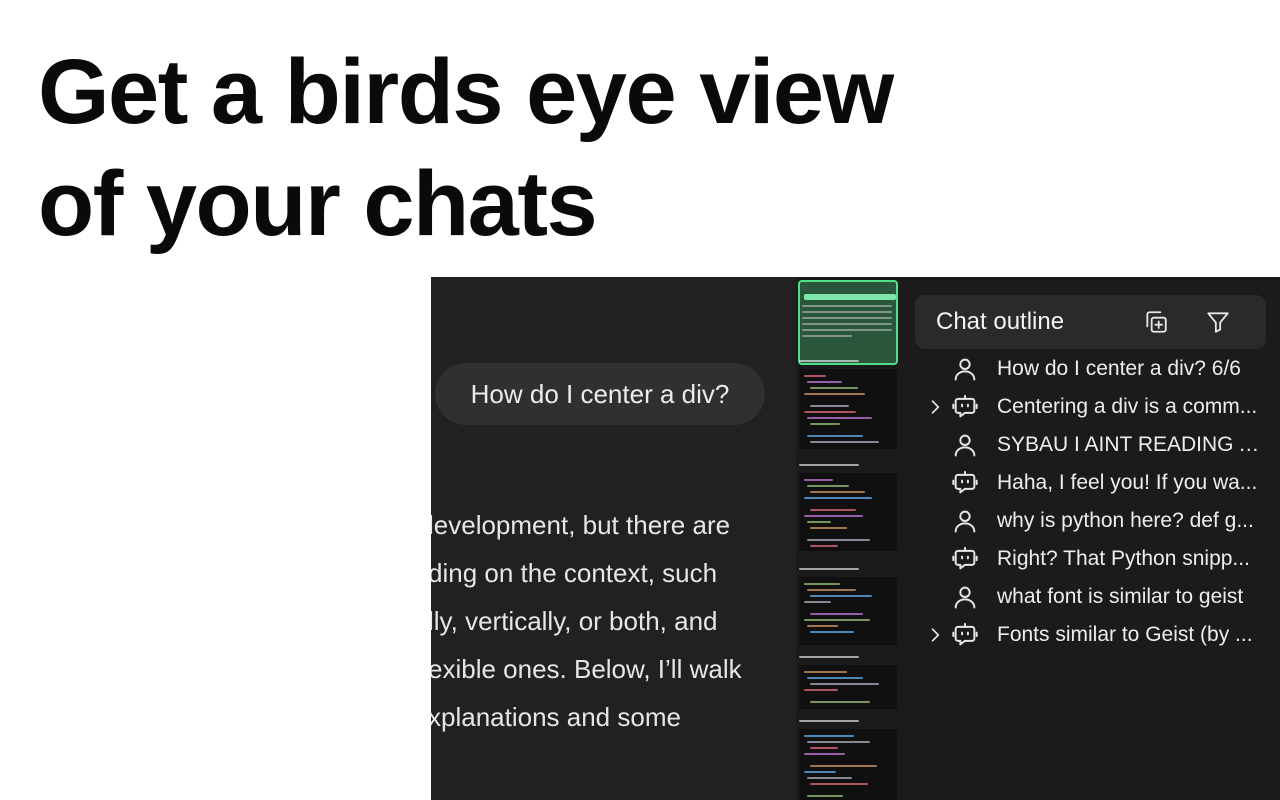 The image size is (1280, 800). Describe the element at coordinates (1119, 368) in the screenshot. I see `outline-item-label: How do I center a div? 6/6` at that location.